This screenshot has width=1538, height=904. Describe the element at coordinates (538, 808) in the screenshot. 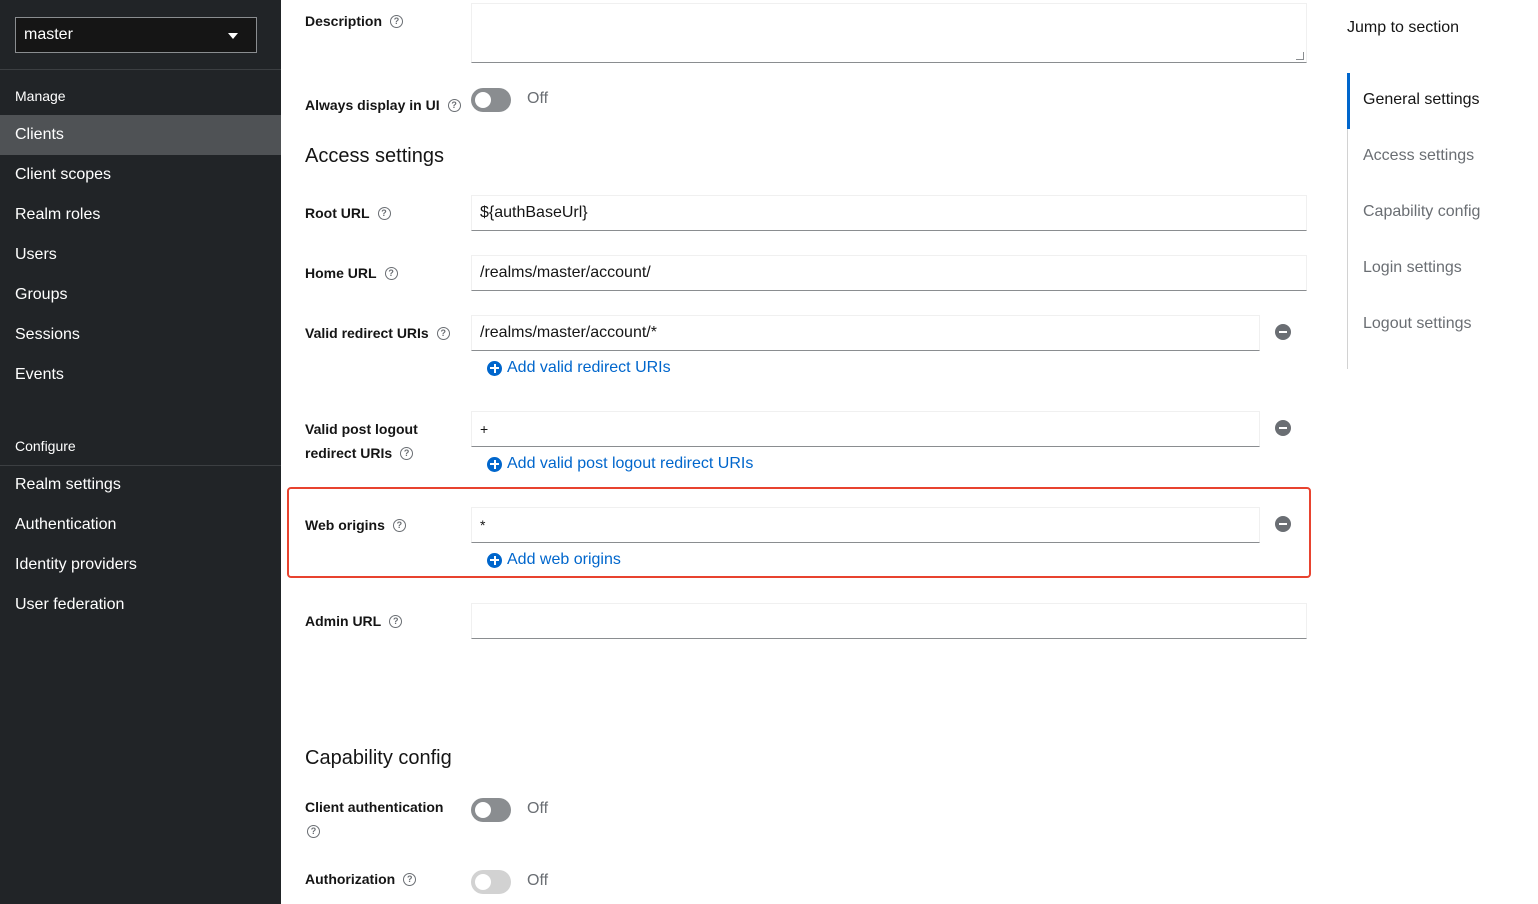

I see `client-auth-state: Off` at that location.